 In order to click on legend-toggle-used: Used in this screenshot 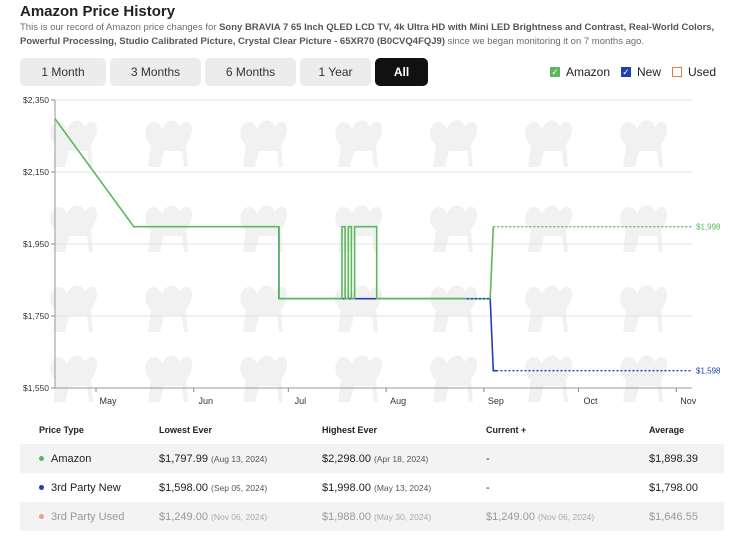, I will do `click(694, 72)`.